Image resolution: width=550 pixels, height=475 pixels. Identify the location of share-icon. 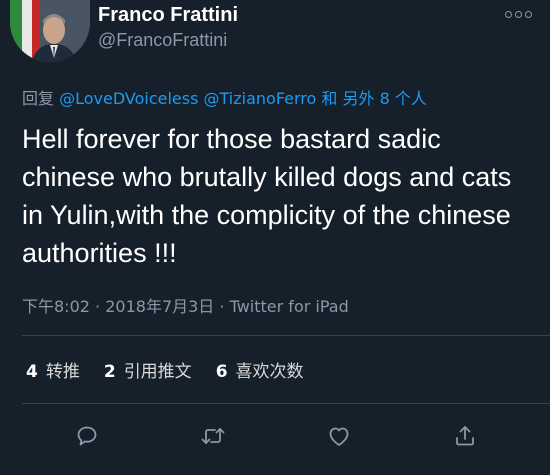
(465, 436).